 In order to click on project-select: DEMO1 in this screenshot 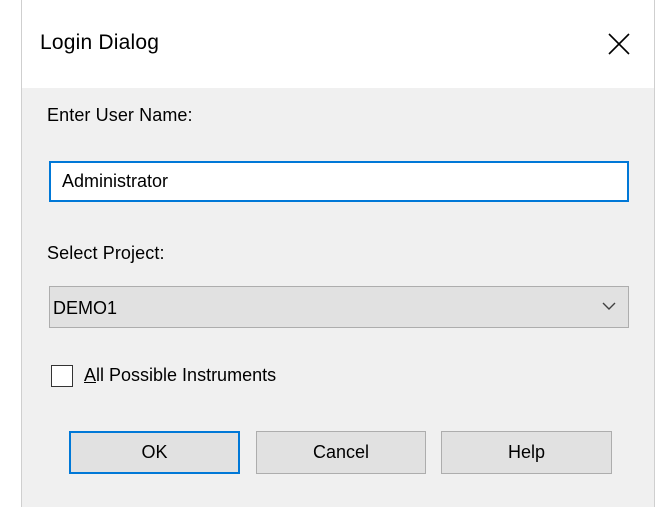, I will do `click(339, 307)`.